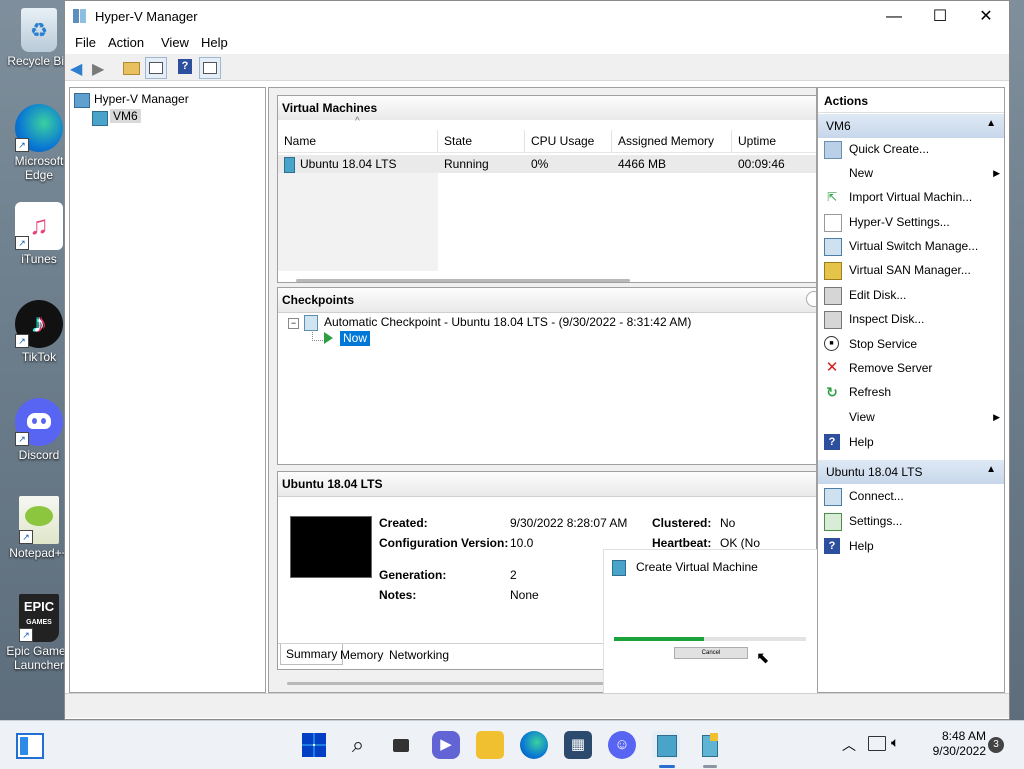  Describe the element at coordinates (710, 745) in the screenshot. I see `vm-connect-taskbar-button` at that location.